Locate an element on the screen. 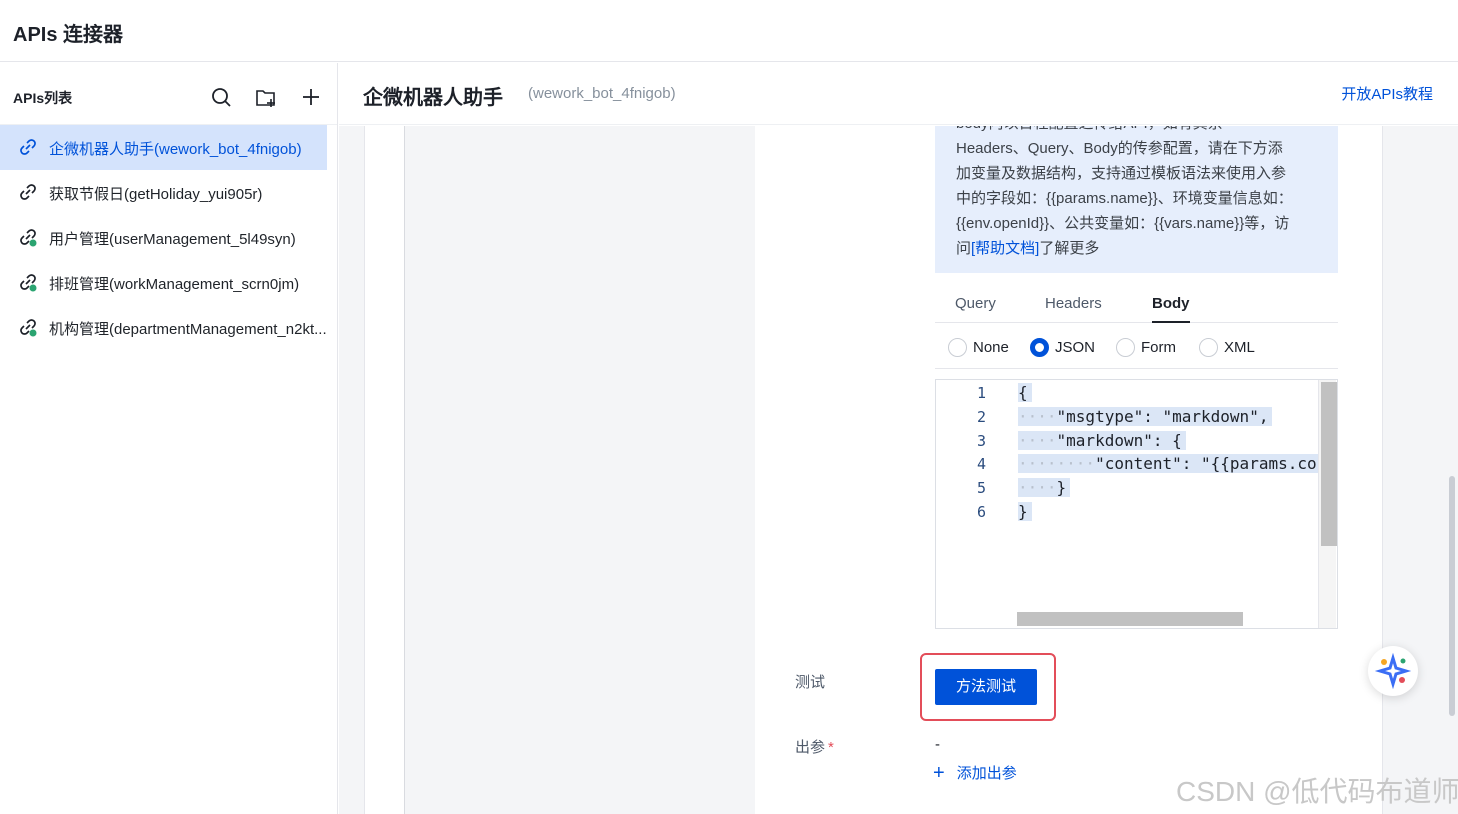  info-text: body内以日程配置之传给API，如有其余 is located at coordinates (1136, 131).